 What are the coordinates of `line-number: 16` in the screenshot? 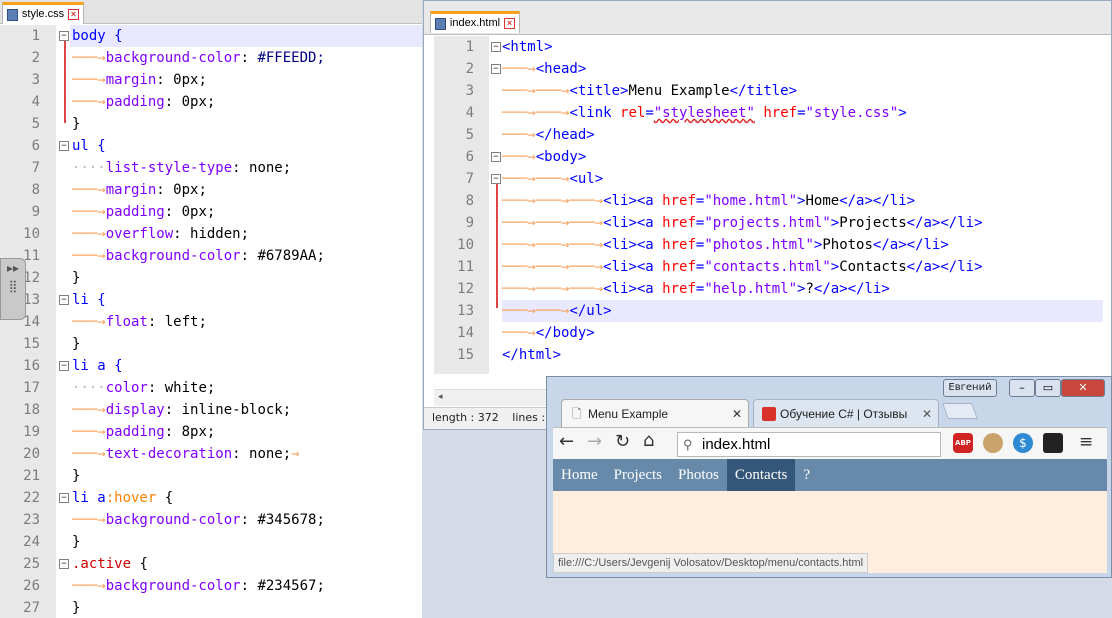 It's located at (31, 366).